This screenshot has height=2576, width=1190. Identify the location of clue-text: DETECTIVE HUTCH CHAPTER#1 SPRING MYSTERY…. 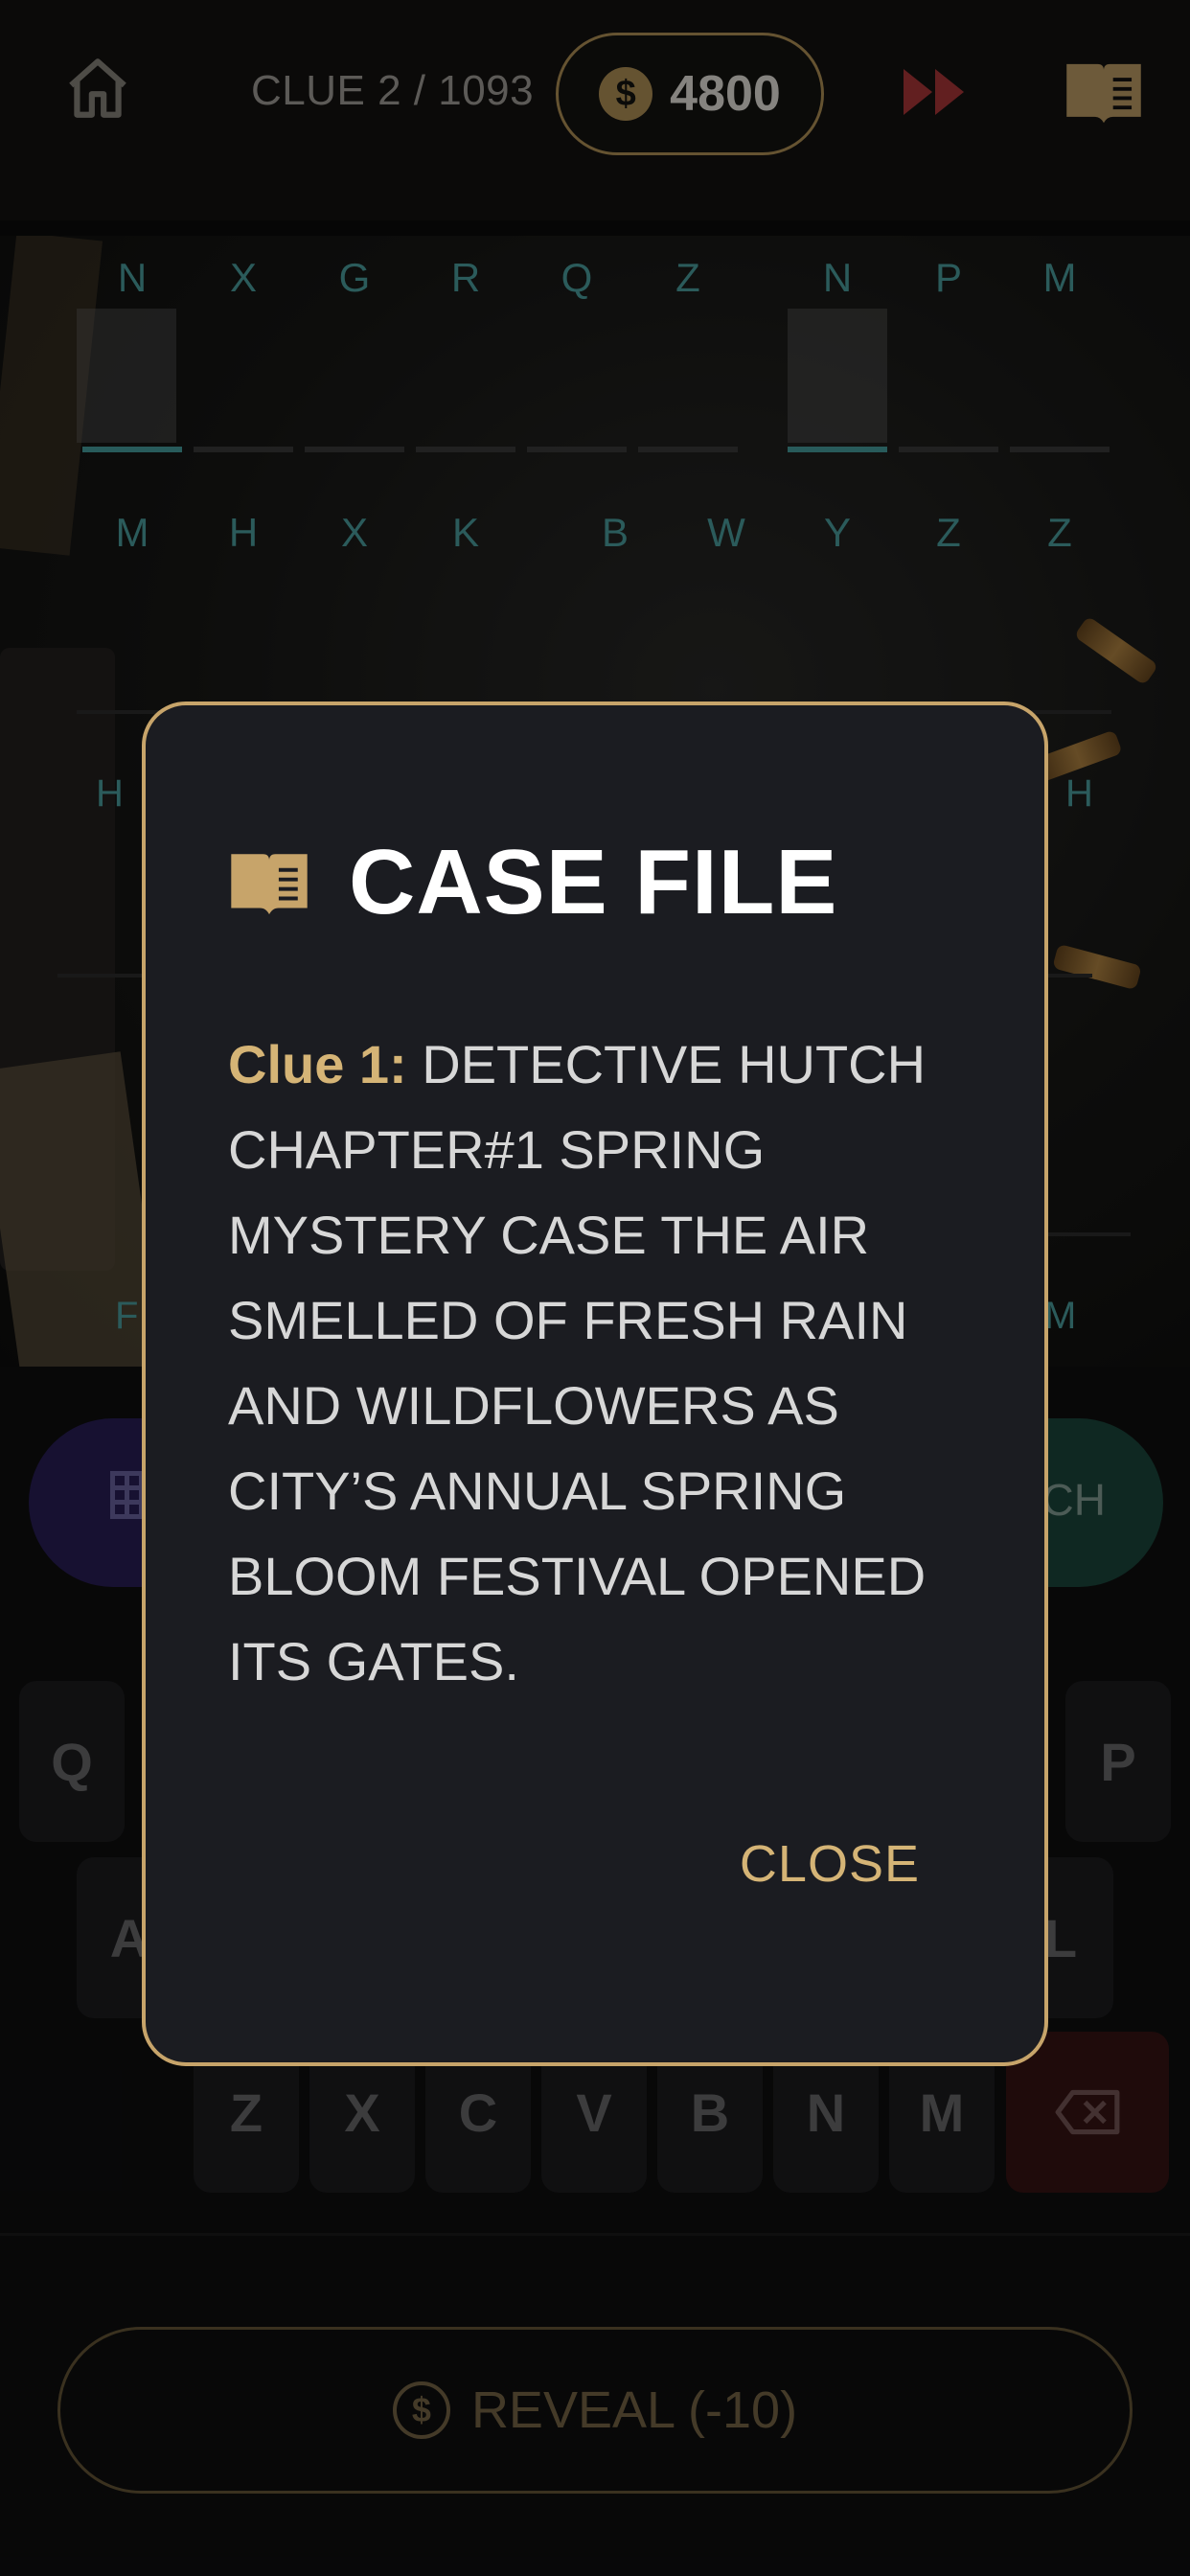
(577, 1362).